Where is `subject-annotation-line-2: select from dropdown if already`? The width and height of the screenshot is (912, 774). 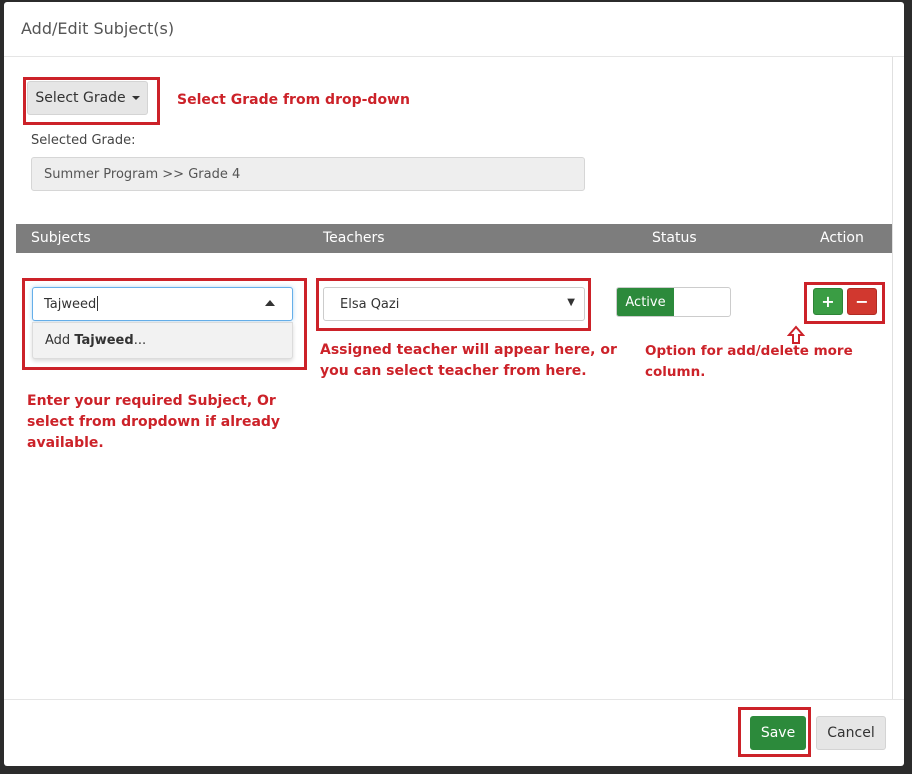
subject-annotation-line-2: select from dropdown if already is located at coordinates (154, 422).